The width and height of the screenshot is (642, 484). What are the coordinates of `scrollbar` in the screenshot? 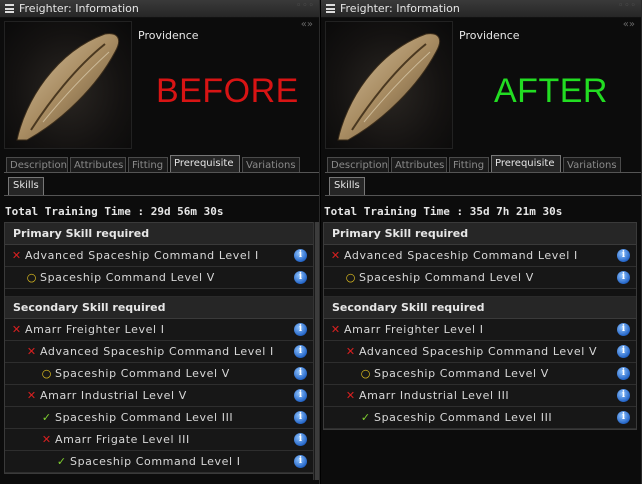 It's located at (316, 351).